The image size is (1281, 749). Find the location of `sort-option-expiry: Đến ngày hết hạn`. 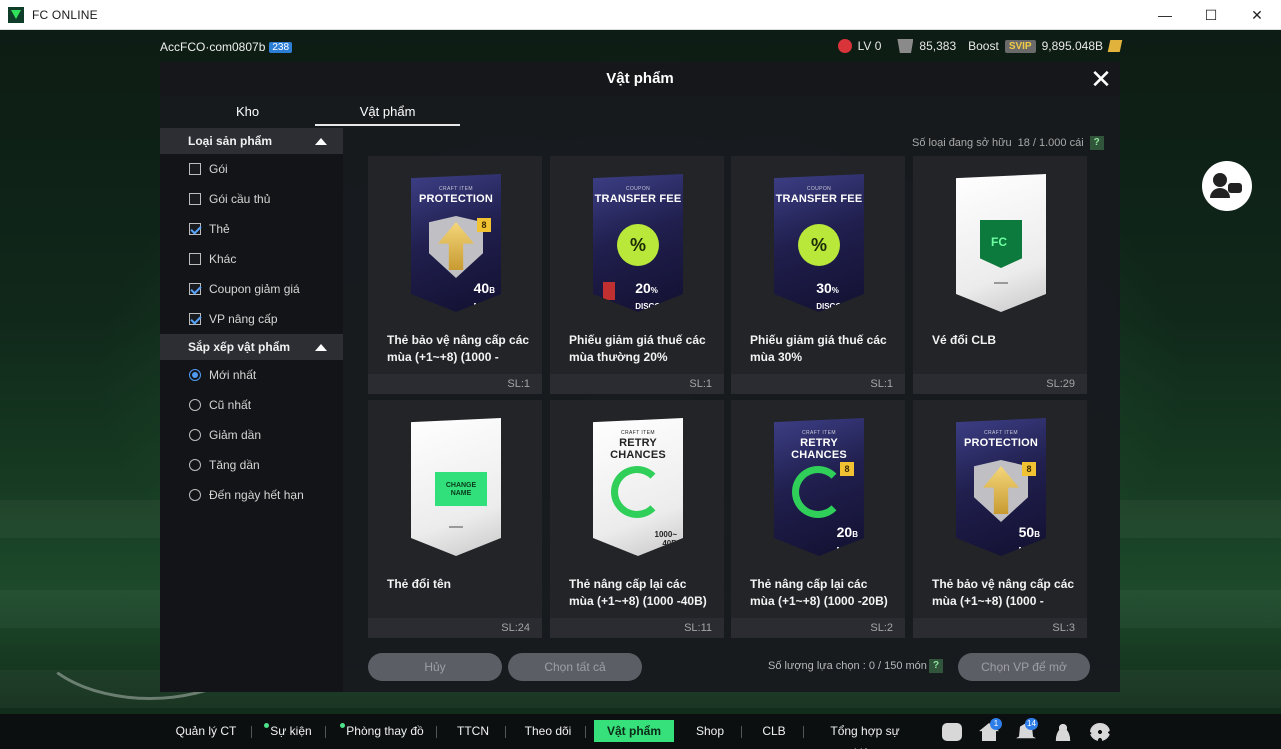

sort-option-expiry: Đến ngày hết hạn is located at coordinates (251, 495).